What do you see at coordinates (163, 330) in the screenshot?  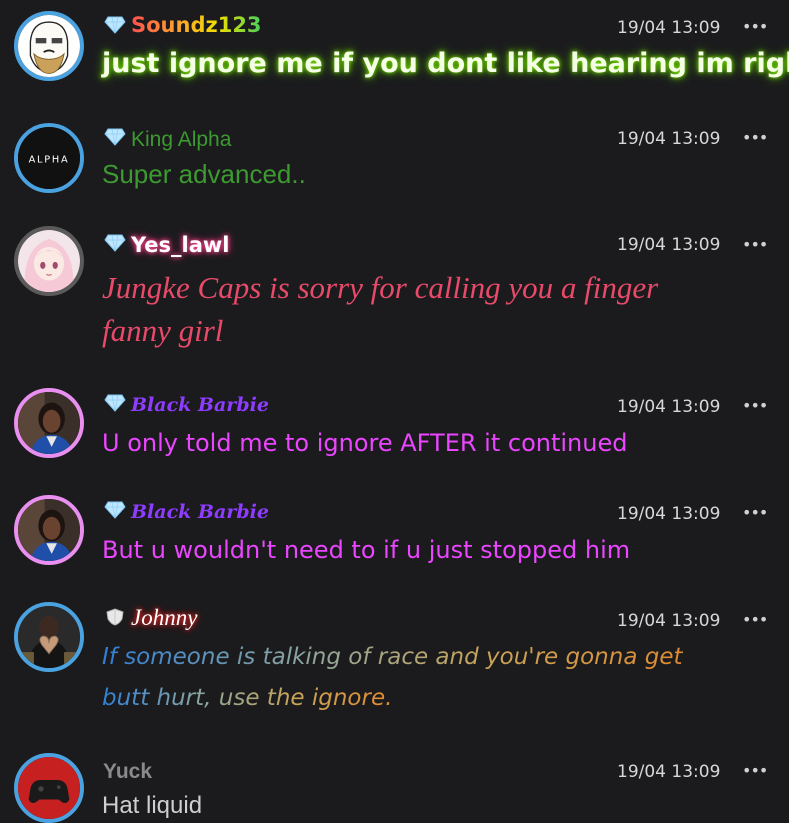 I see `message-text: fanny girl` at bounding box center [163, 330].